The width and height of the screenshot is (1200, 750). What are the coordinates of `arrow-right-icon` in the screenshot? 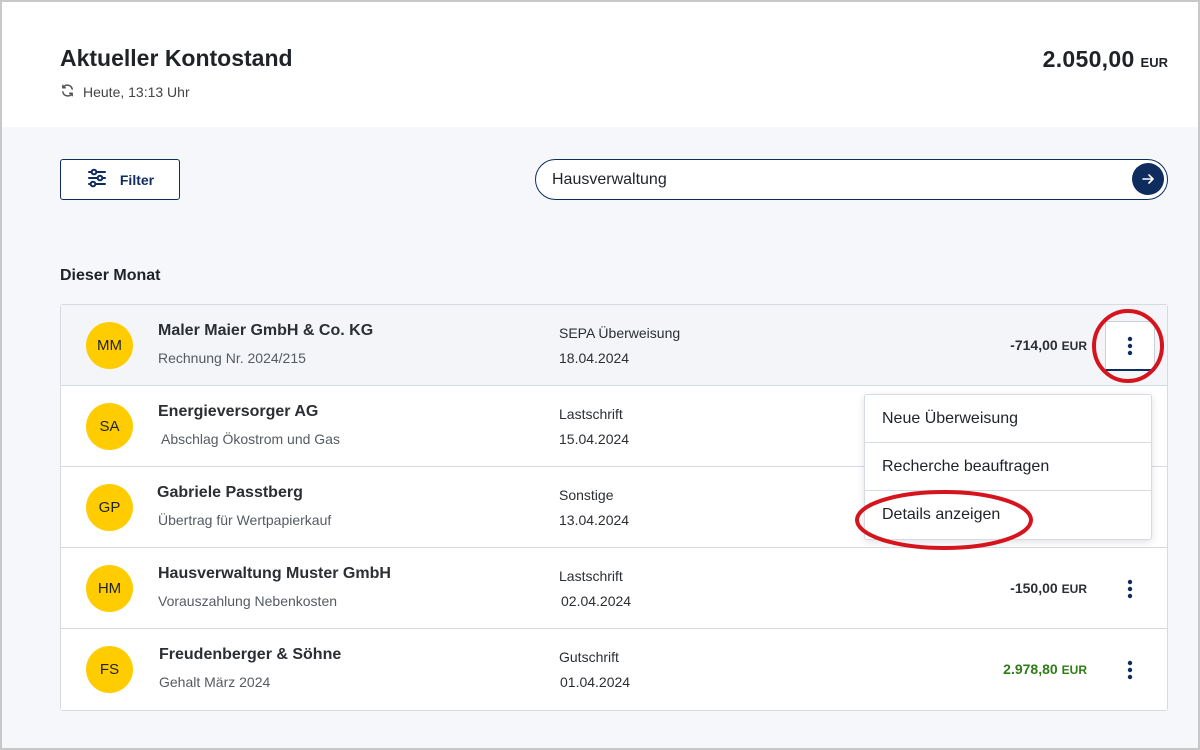 It's located at (1148, 179).